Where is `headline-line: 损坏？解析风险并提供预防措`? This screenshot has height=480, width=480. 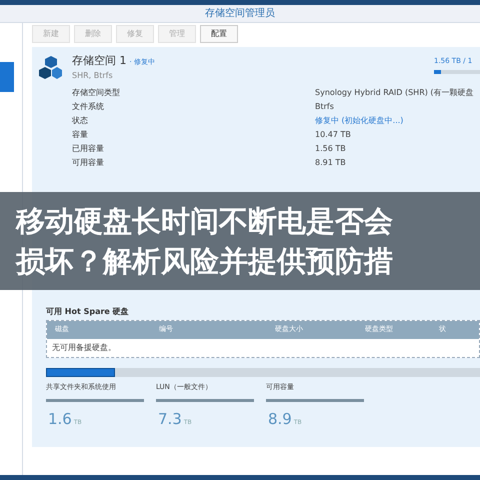 headline-line: 损坏？解析风险并提供预防措 is located at coordinates (205, 261).